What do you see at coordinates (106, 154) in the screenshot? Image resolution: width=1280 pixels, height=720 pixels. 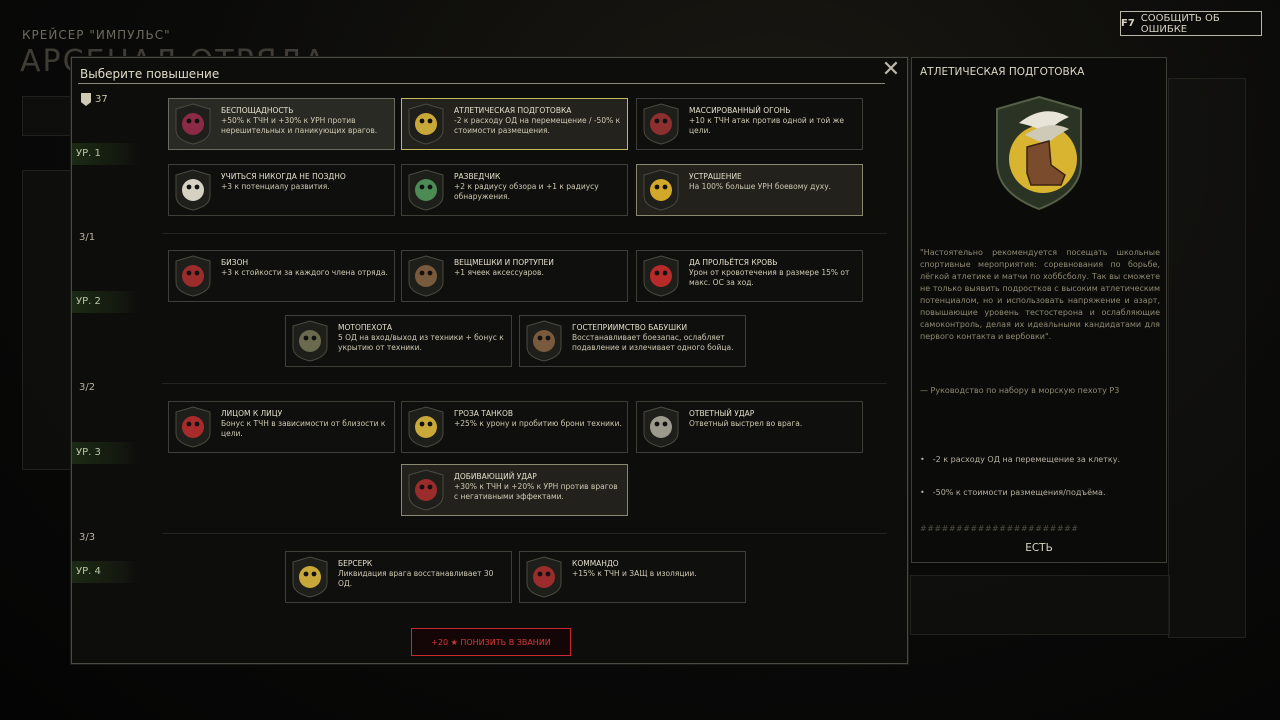 I see `level-tag: УР. 1` at bounding box center [106, 154].